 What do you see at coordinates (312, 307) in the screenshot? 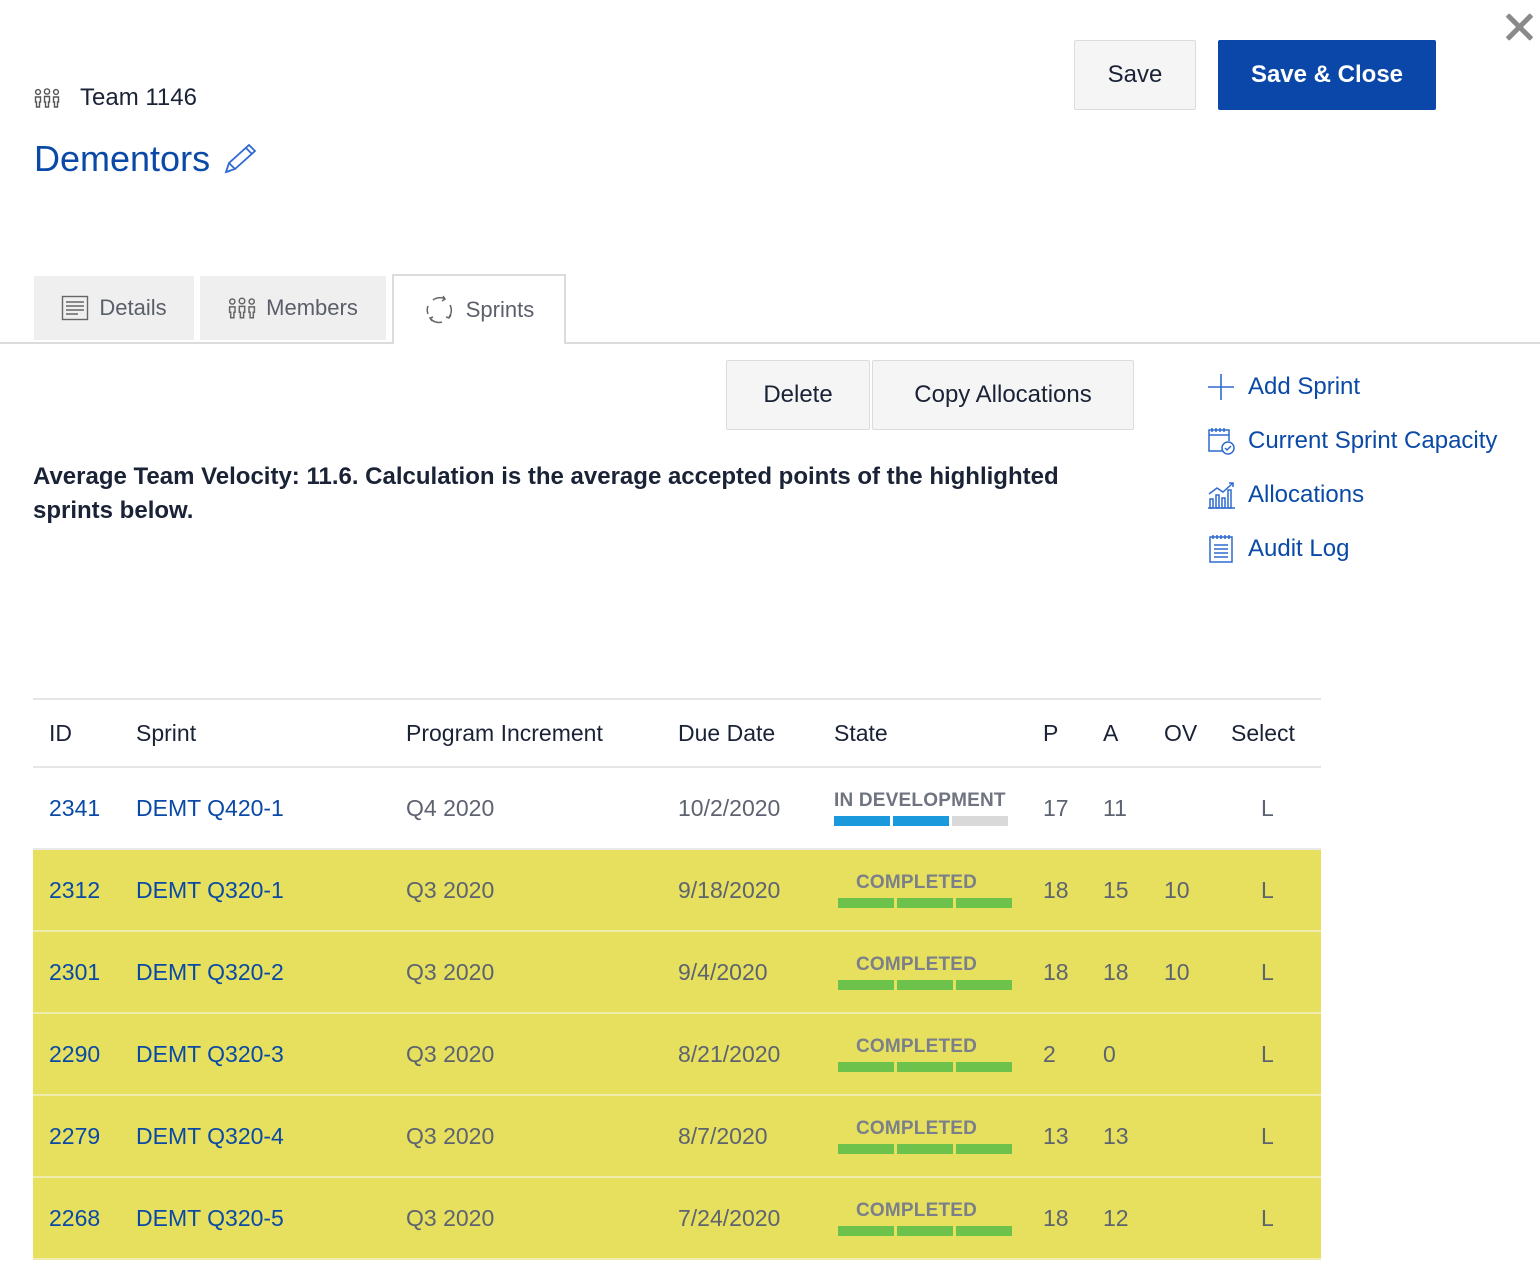
I see `tab-members-label: Members` at bounding box center [312, 307].